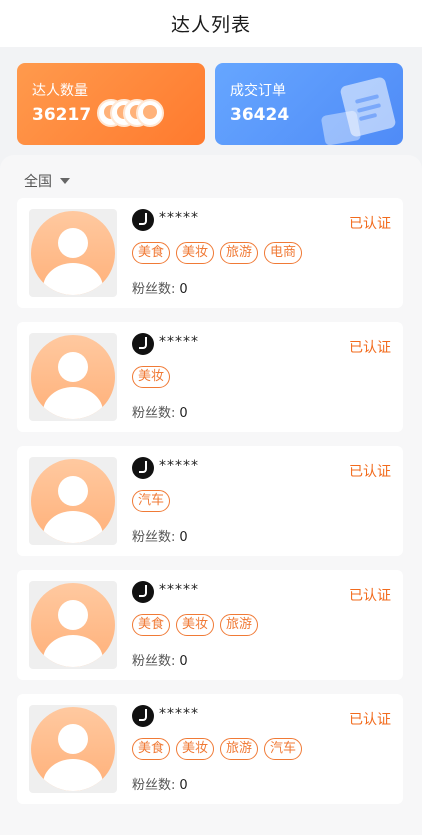 The width and height of the screenshot is (422, 835). I want to click on stats-row: 达人数量 36217 成交订单 36424, so click(210, 104).